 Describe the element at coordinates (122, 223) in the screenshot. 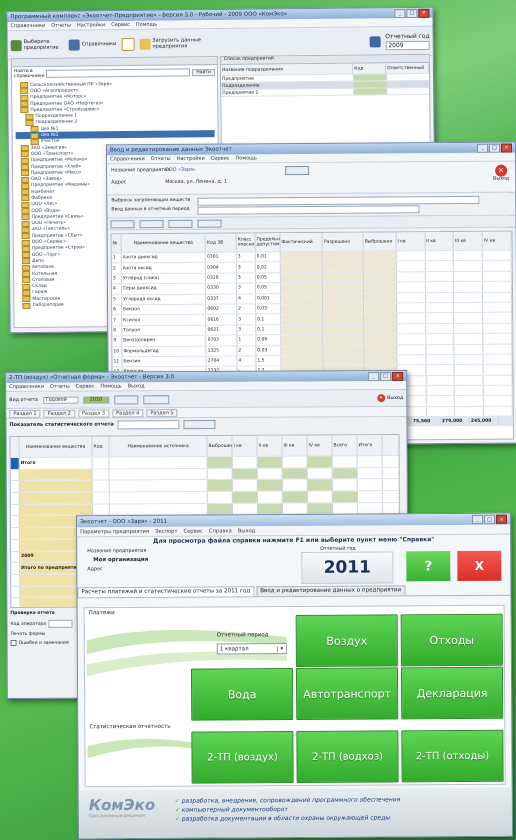

I see `add-button` at that location.